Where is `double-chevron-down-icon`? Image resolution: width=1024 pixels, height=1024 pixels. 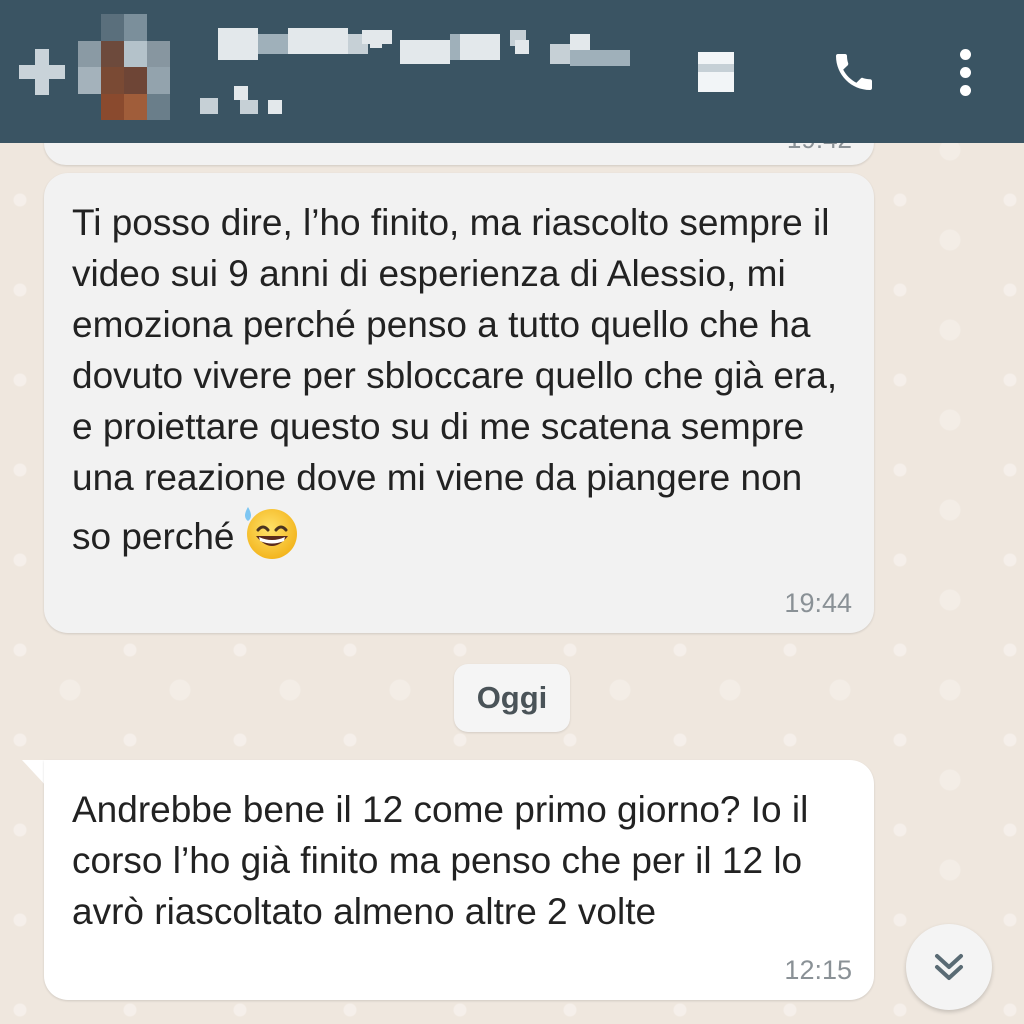 double-chevron-down-icon is located at coordinates (949, 967).